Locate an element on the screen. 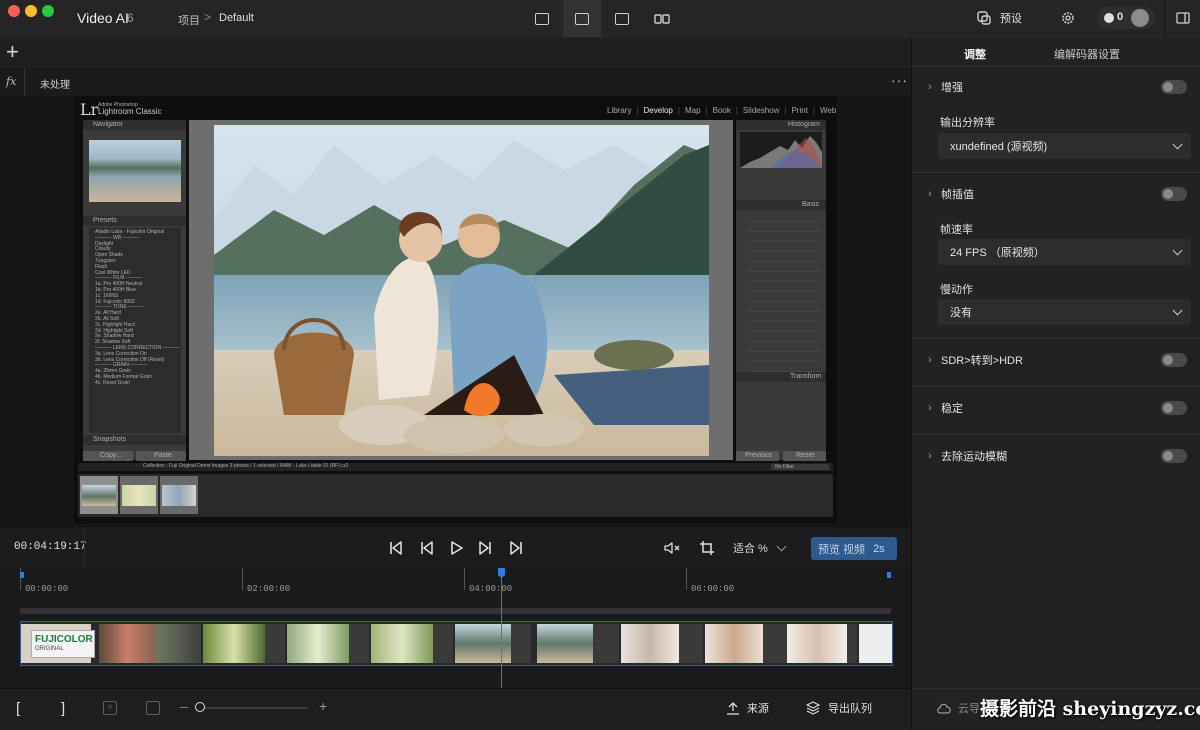 The width and height of the screenshot is (1200, 730). section-enhance: › 增强 is located at coordinates (1056, 87).